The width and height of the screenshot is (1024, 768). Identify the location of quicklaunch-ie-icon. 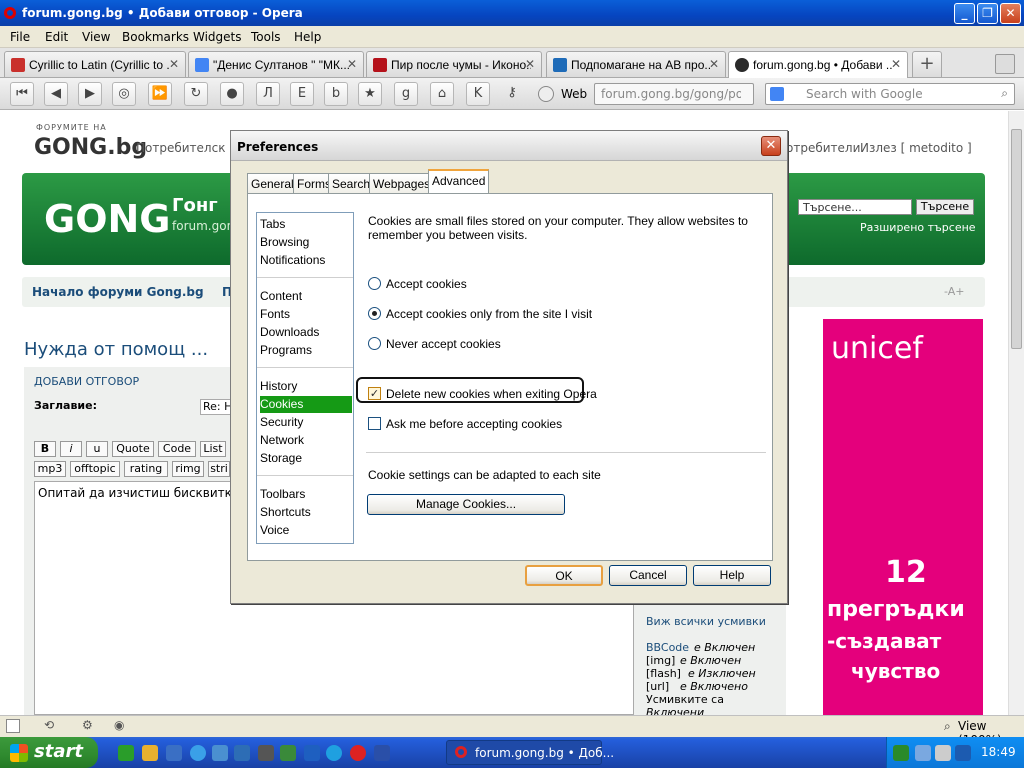
(198, 753).